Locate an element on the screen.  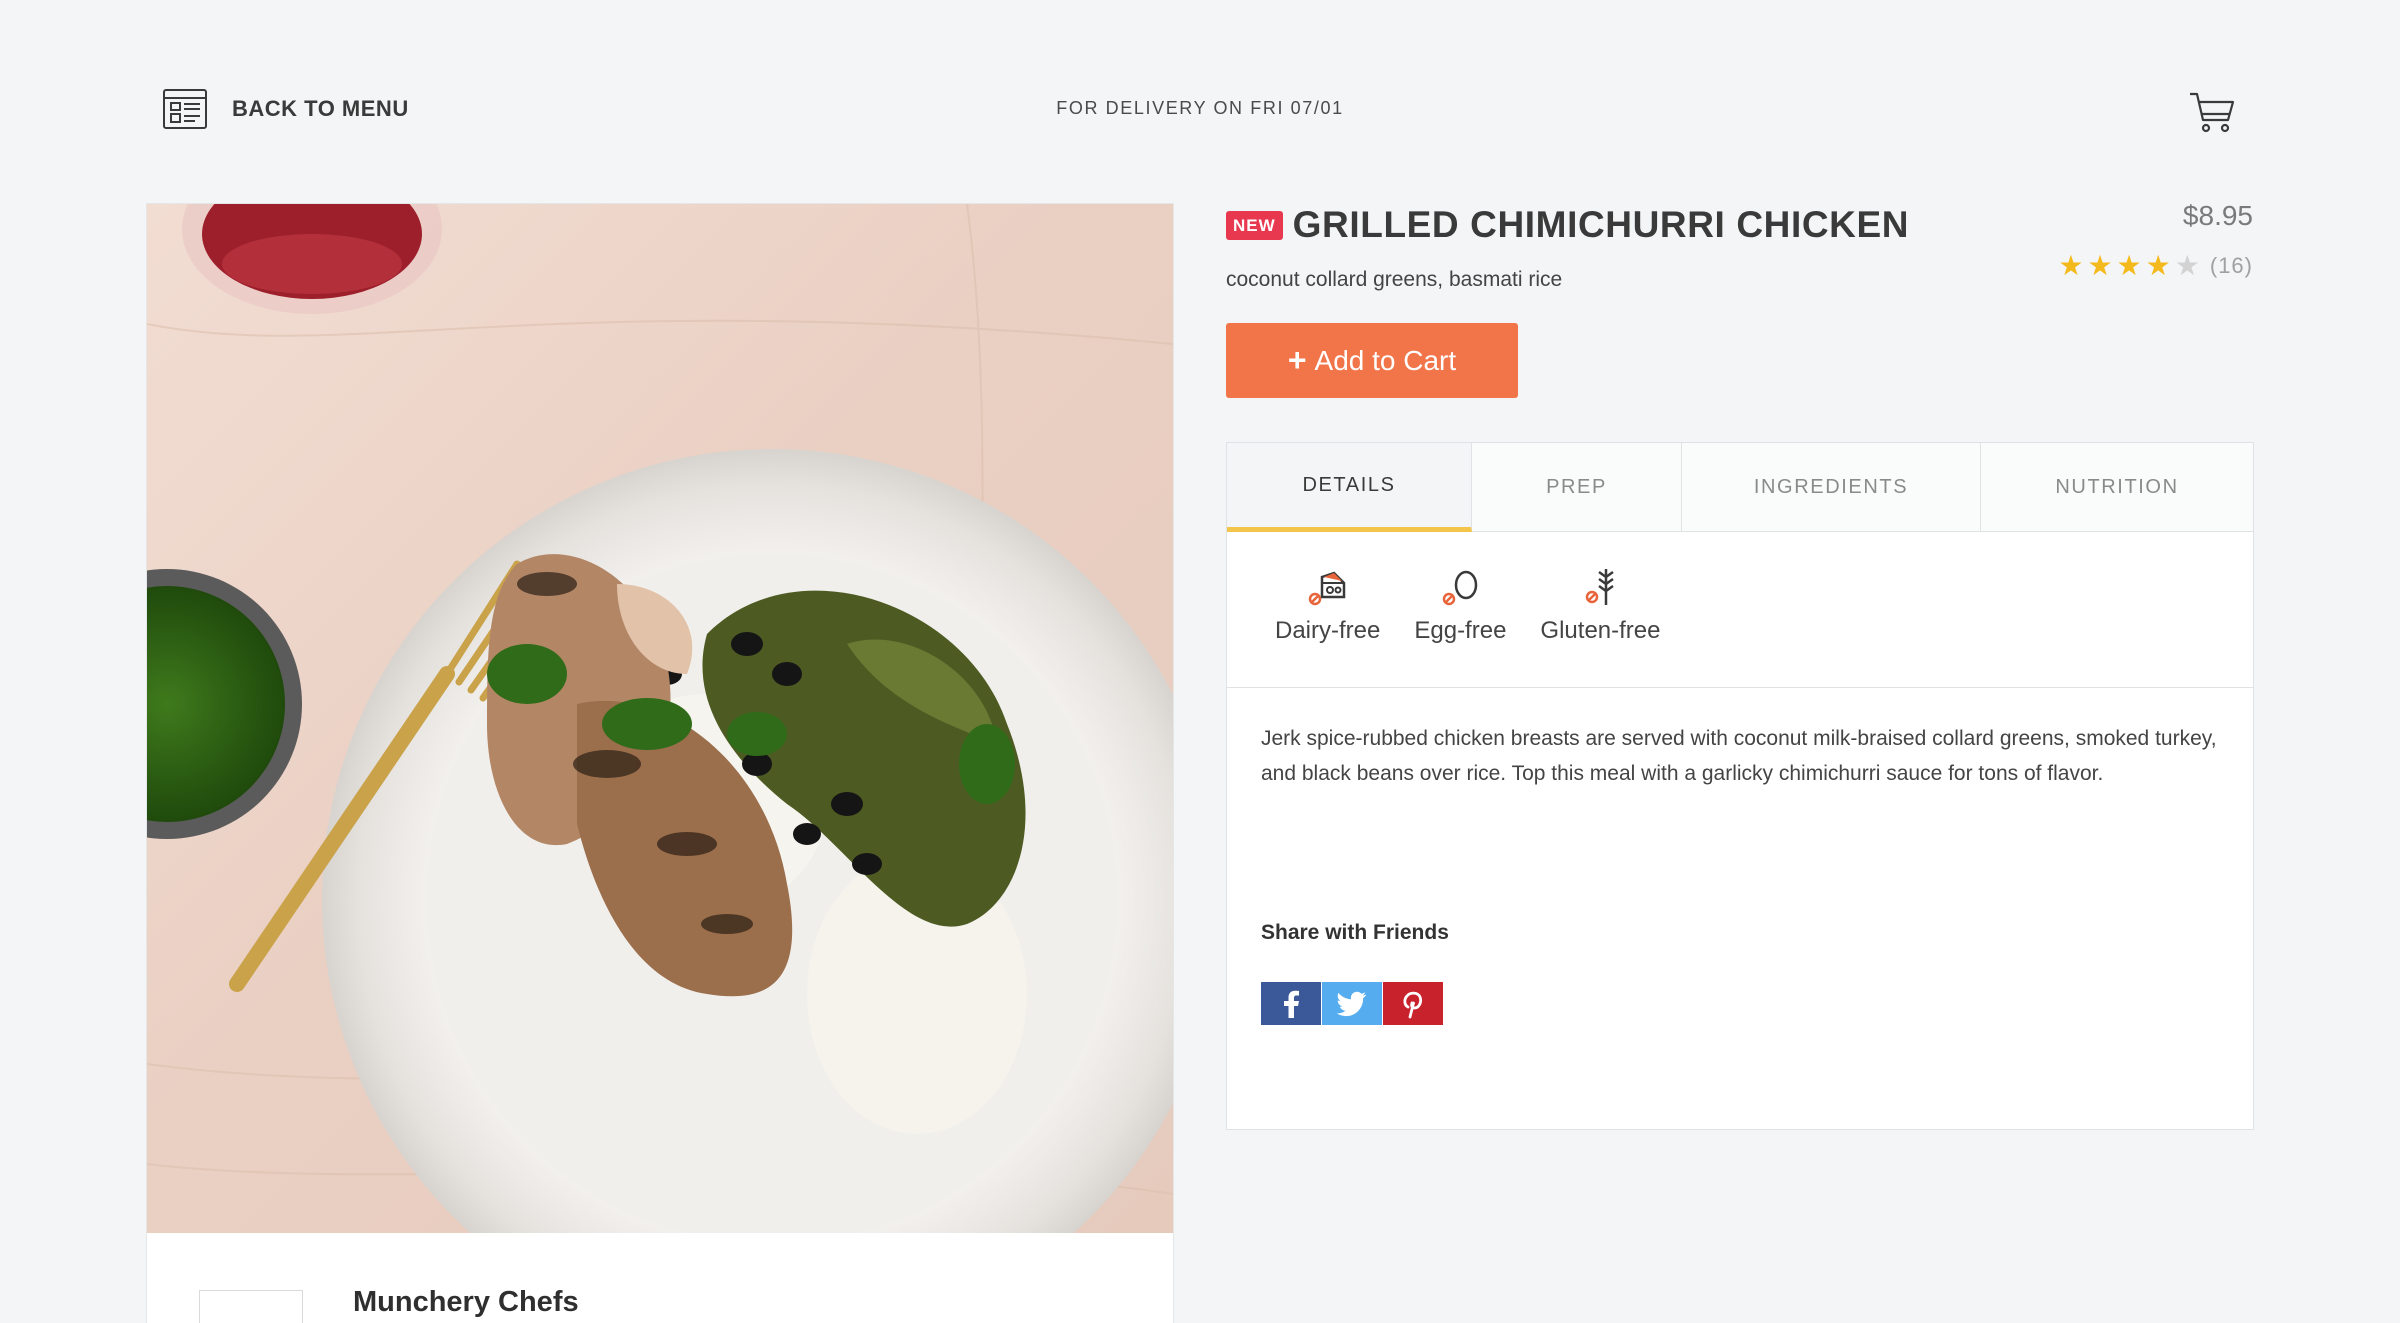
product-subtitle: coconut collard greens, basmati rice is located at coordinates (1394, 279).